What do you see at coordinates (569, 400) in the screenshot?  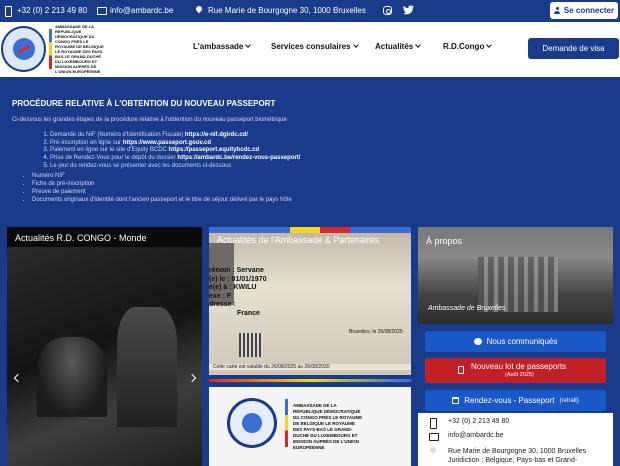 I see `appointment-sub: (retrait)` at bounding box center [569, 400].